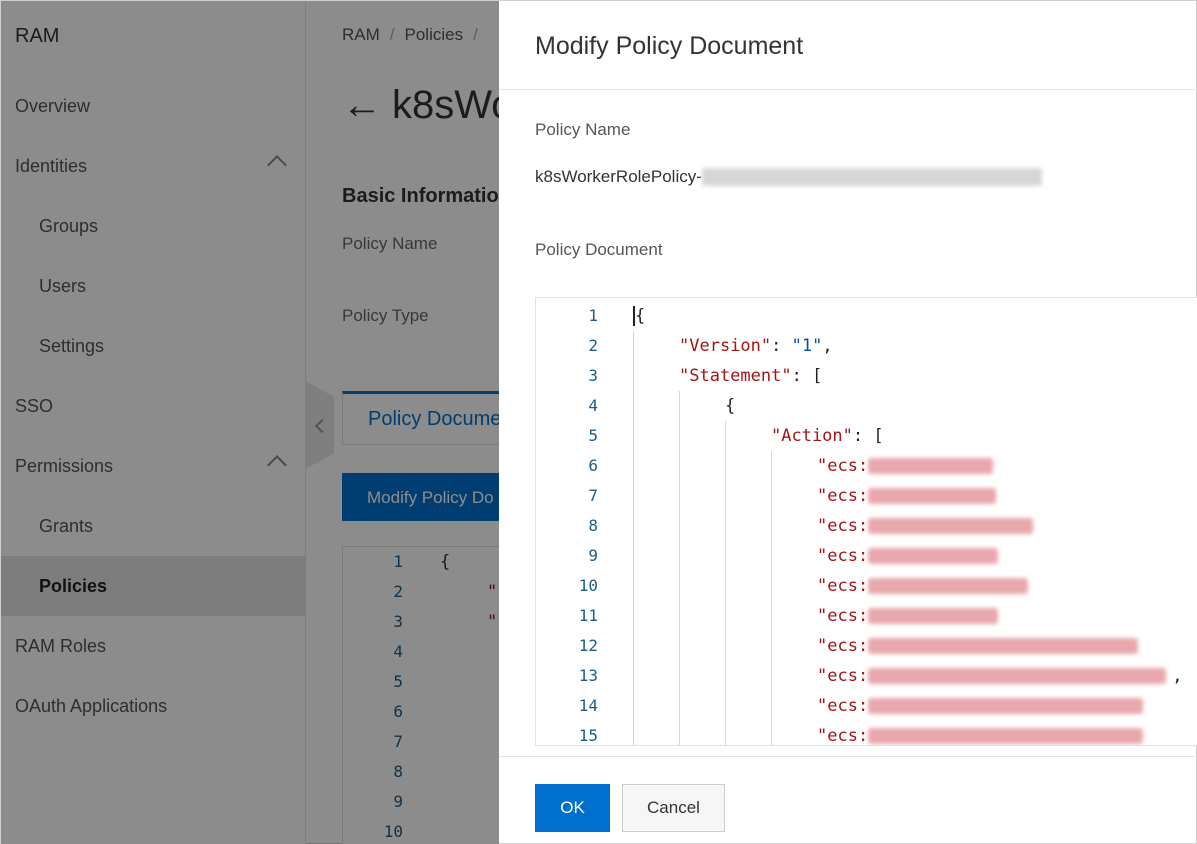  Describe the element at coordinates (588, 735) in the screenshot. I see `line-number: 15` at that location.